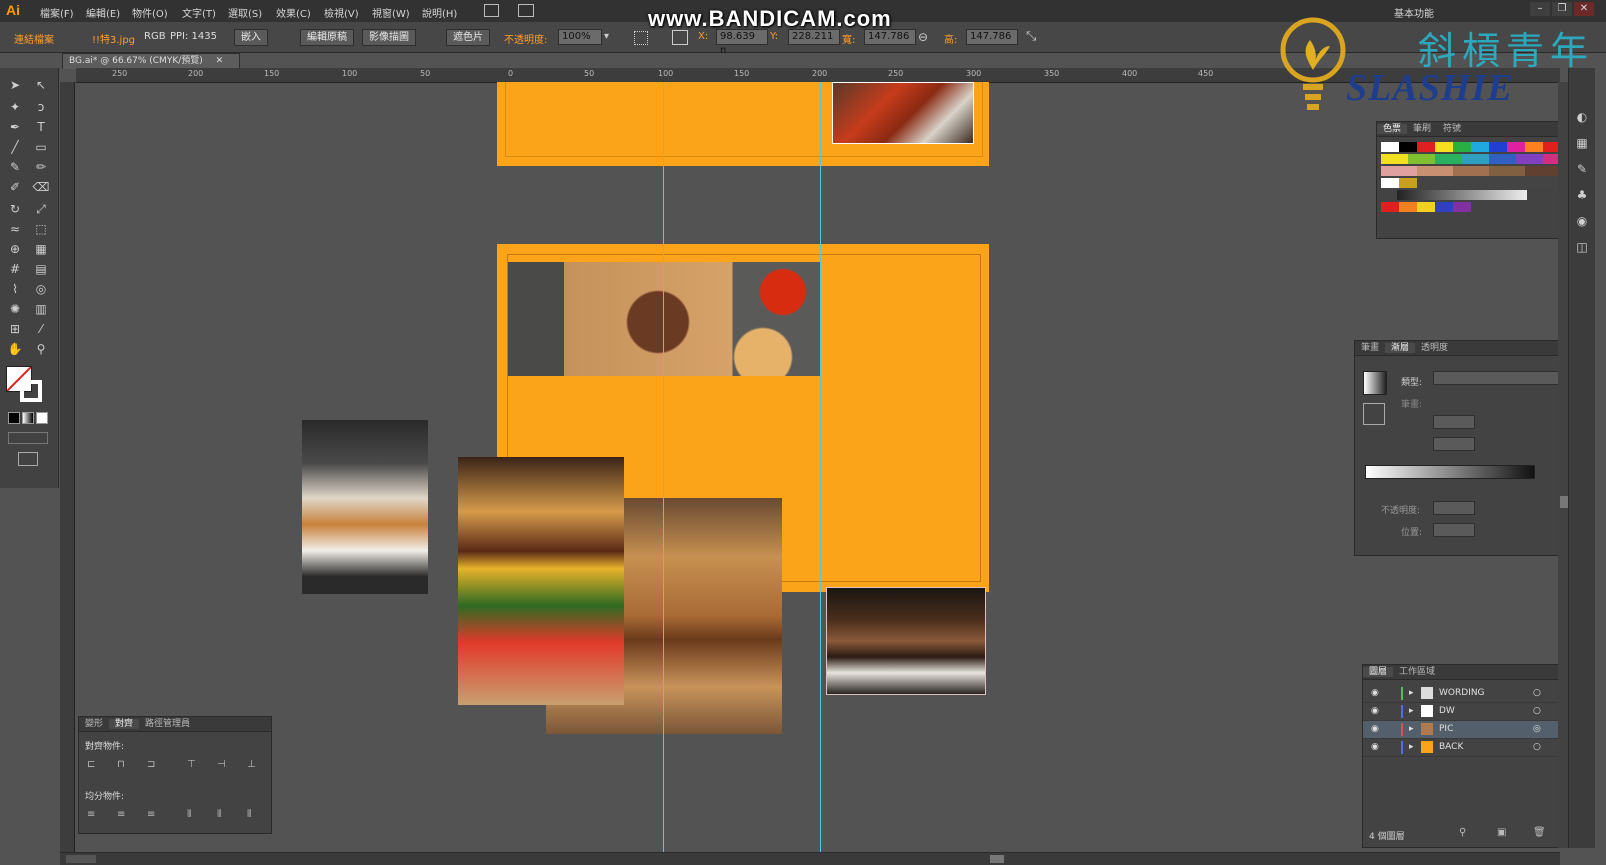 The image size is (1606, 865). Describe the element at coordinates (151, 814) in the screenshot. I see `distribute-bottom-icon: ≡` at that location.